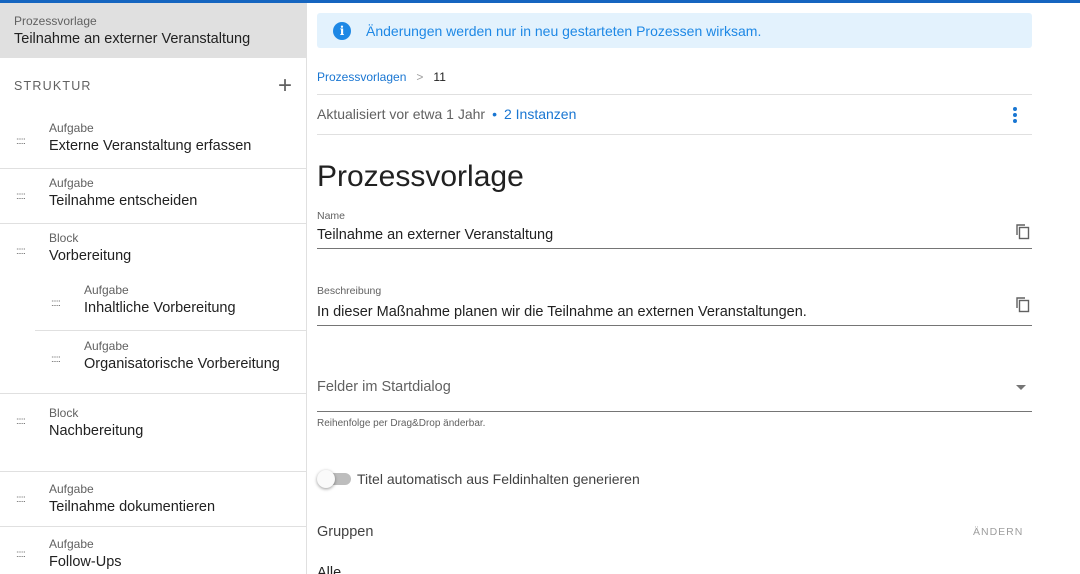  What do you see at coordinates (132, 507) in the screenshot?
I see `item-name: Teilnahme dokumentieren` at bounding box center [132, 507].